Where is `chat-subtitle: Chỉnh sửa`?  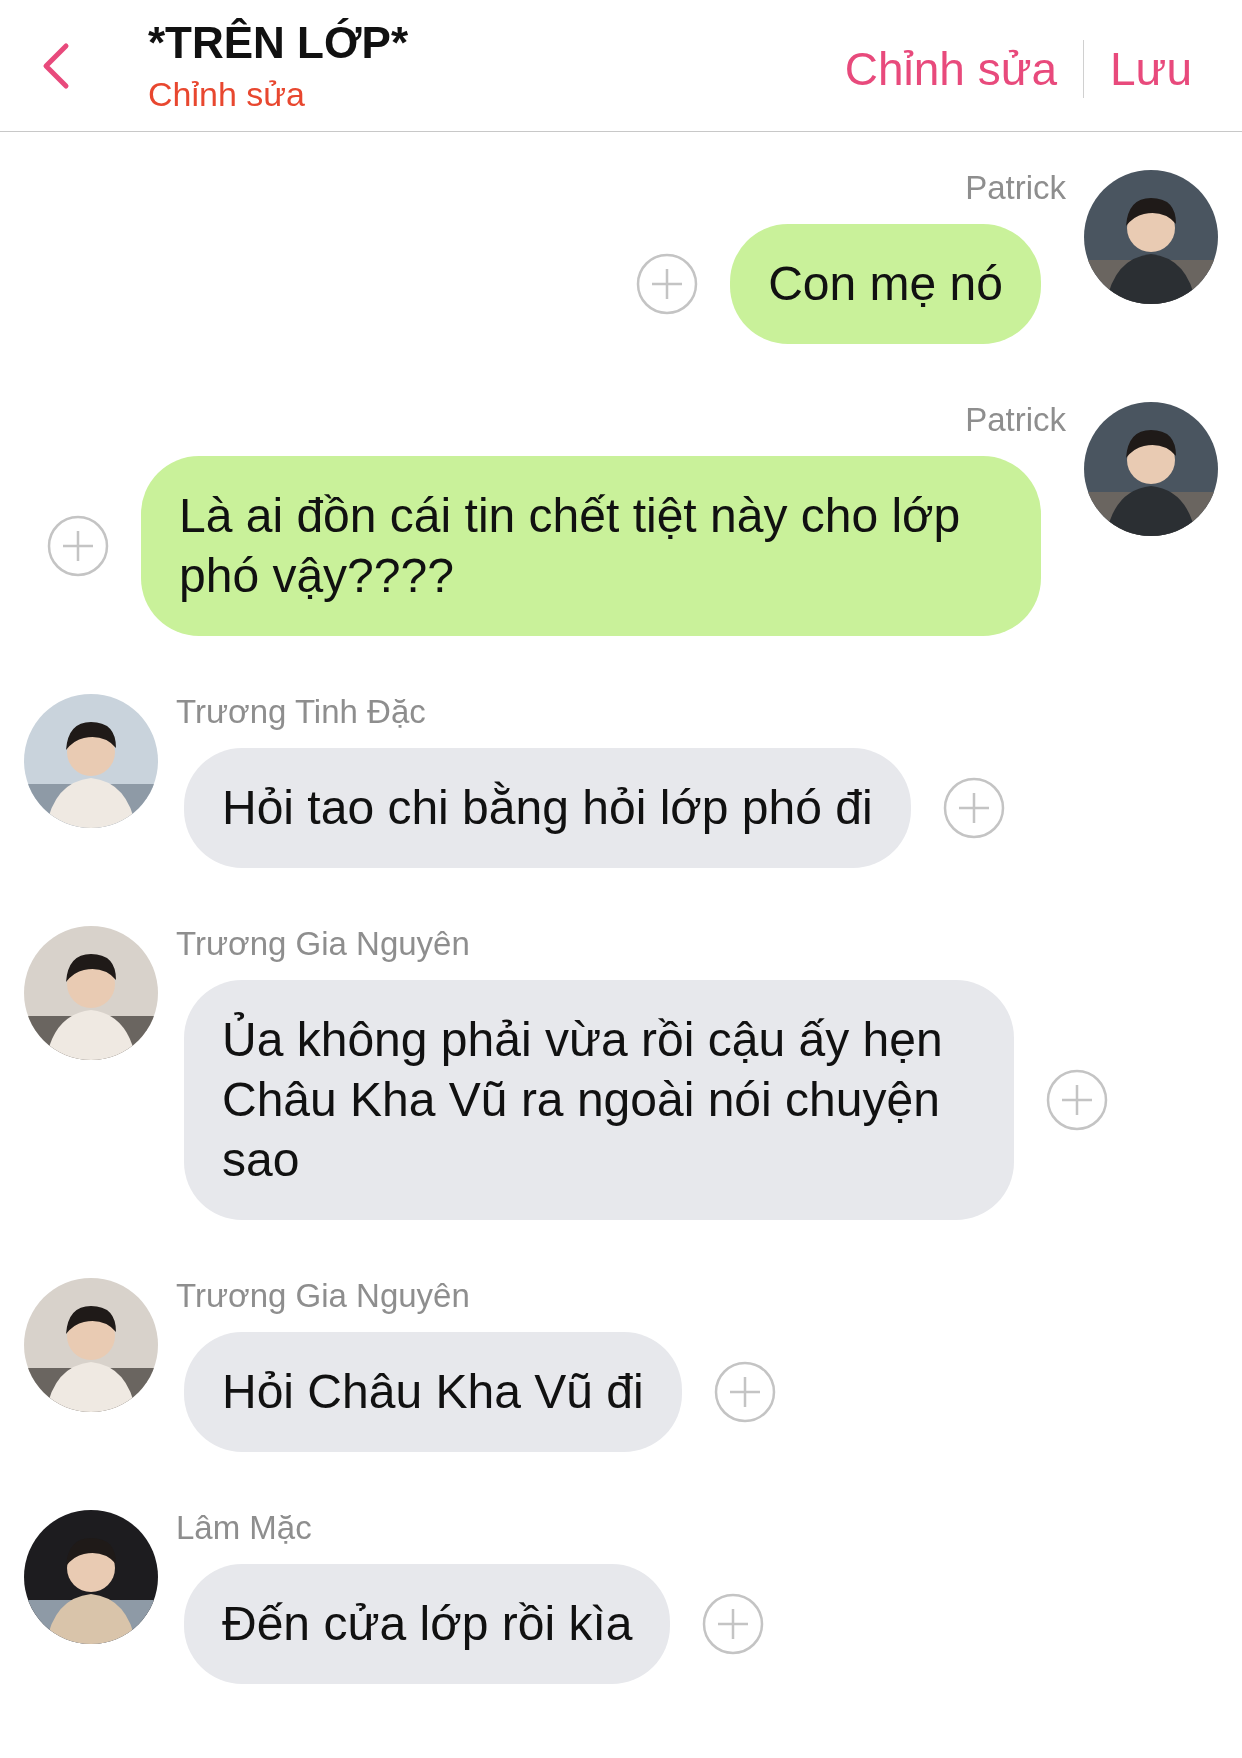
chat-subtitle: Chỉnh sửa is located at coordinates (227, 94).